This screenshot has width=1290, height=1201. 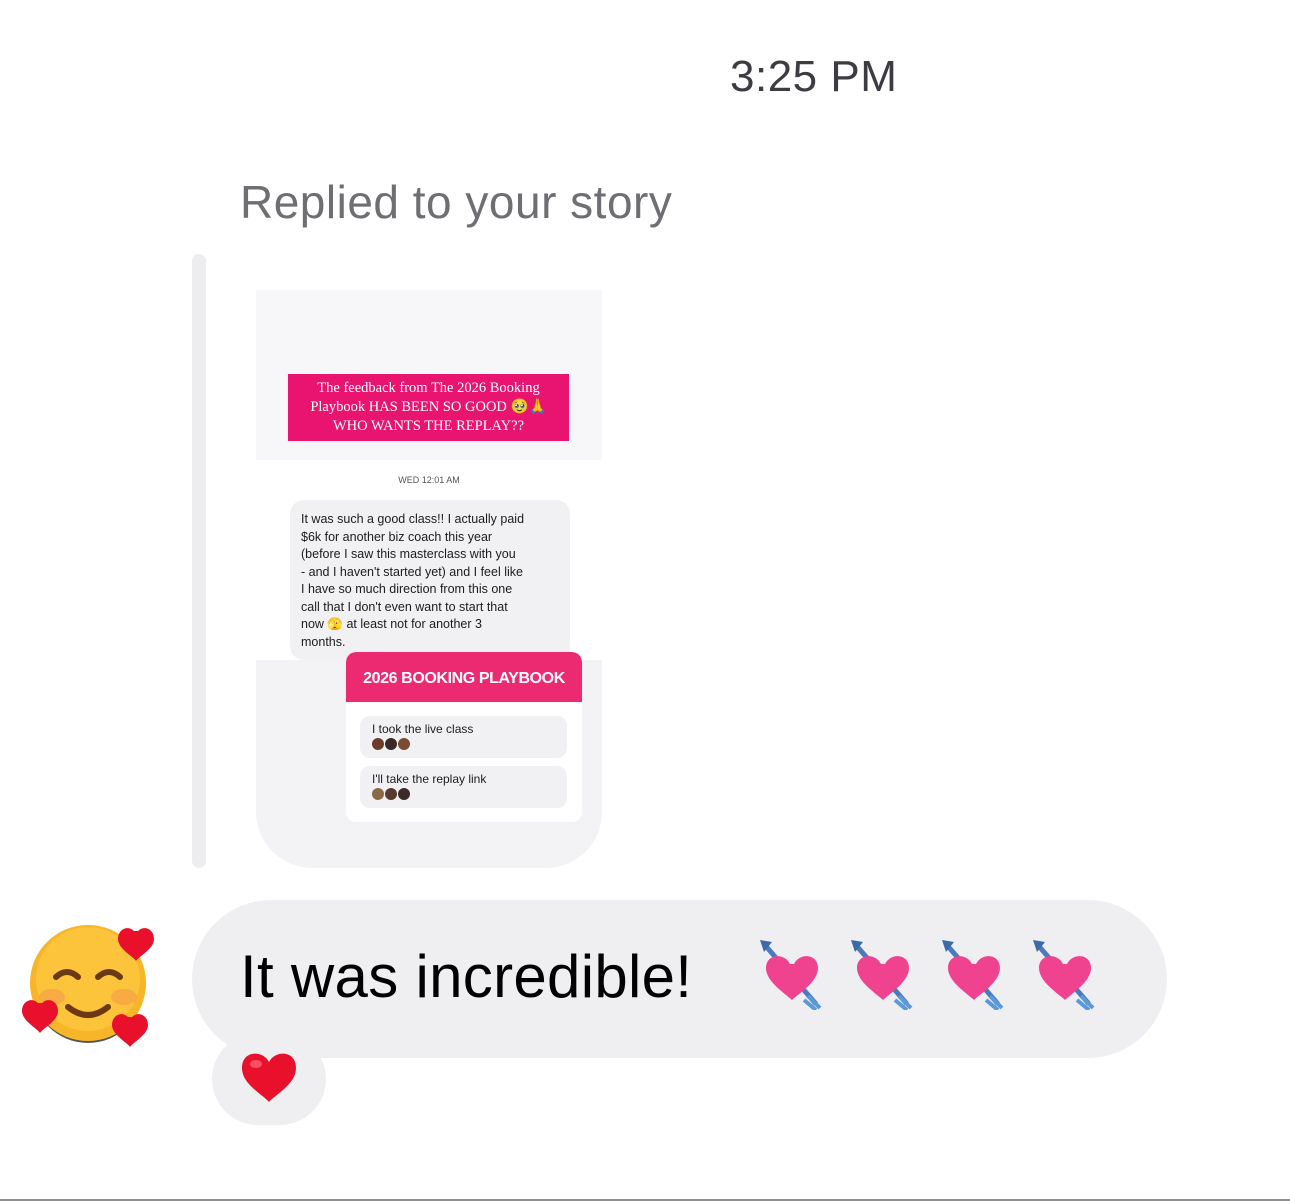 What do you see at coordinates (428, 388) in the screenshot?
I see `story-banner-line: The feedback from The 2026 Booking` at bounding box center [428, 388].